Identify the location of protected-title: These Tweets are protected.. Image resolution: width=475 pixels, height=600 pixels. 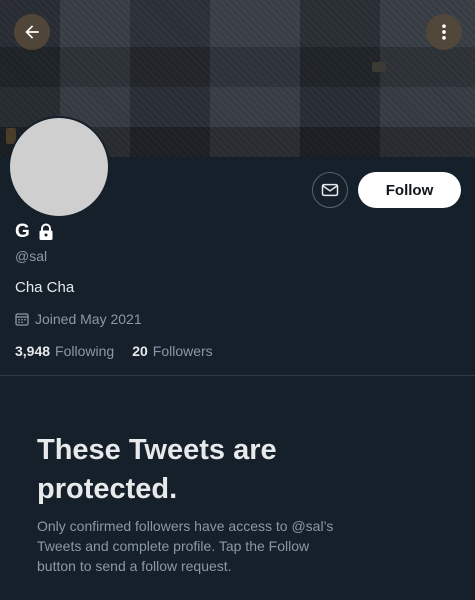
(157, 469).